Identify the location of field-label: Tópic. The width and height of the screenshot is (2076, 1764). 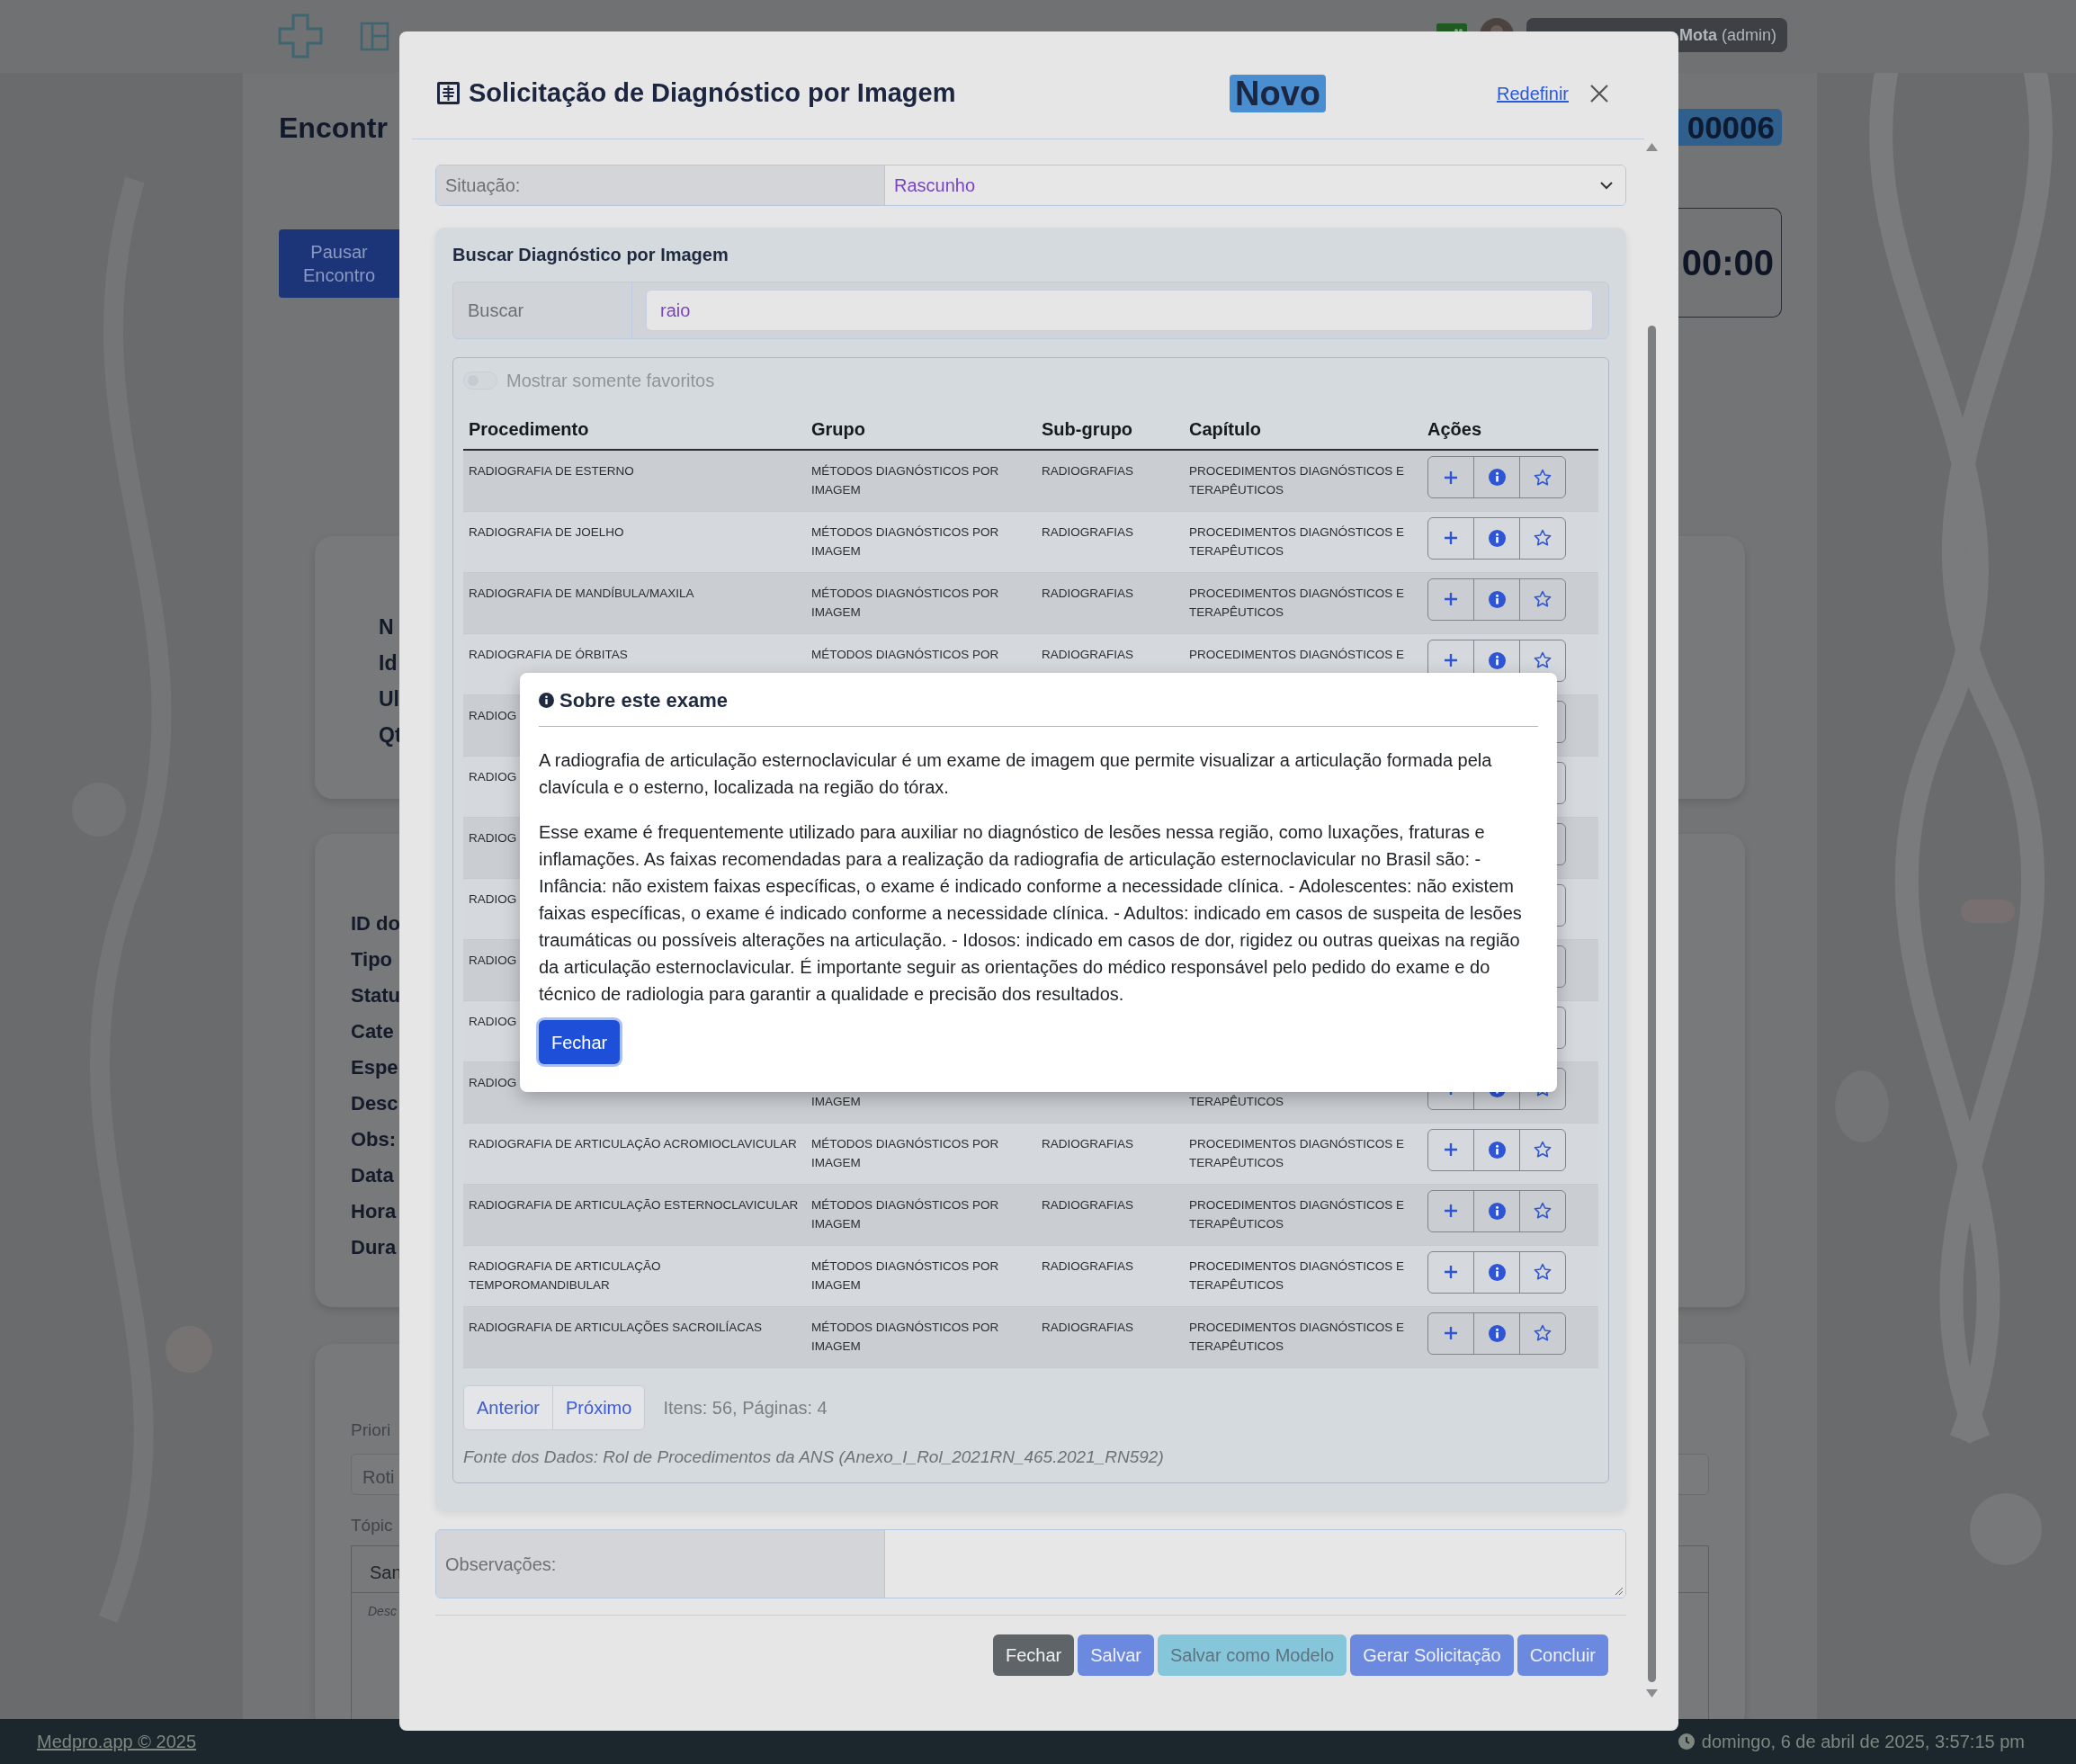
(372, 1525).